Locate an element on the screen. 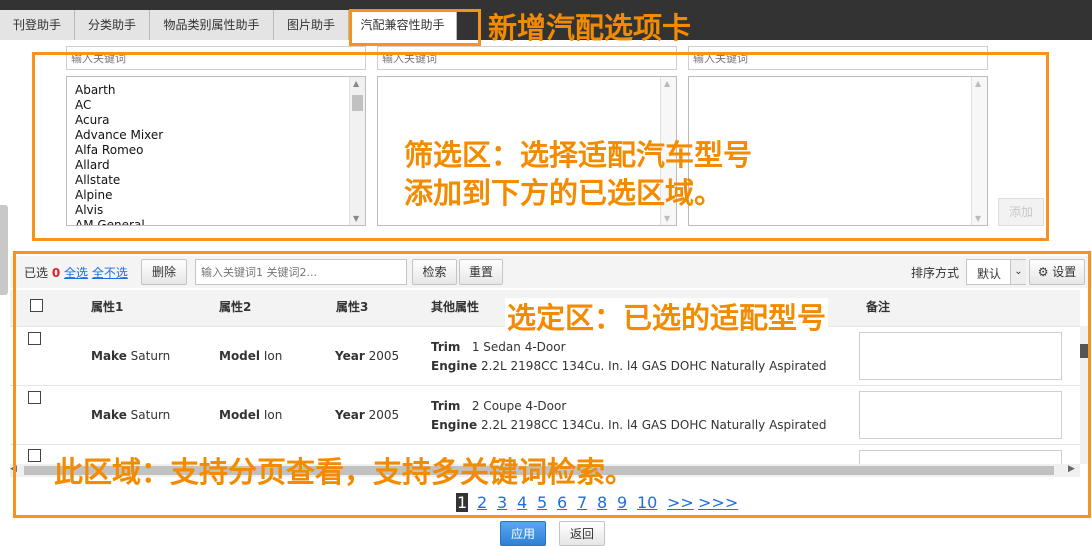 The width and height of the screenshot is (1092, 546). tab-highlight-box is located at coordinates (415, 27).